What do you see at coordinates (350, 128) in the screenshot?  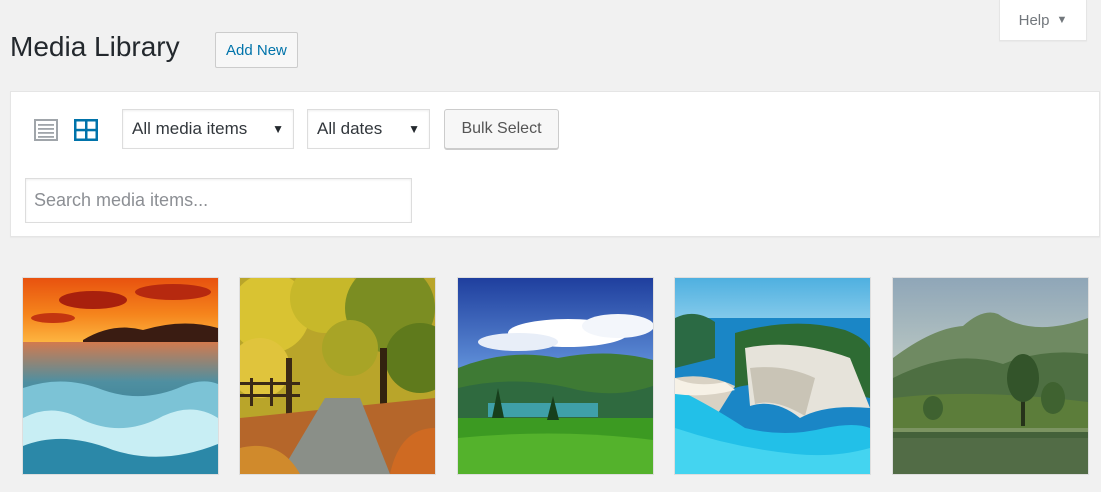 I see `date-filter-value: All dates` at bounding box center [350, 128].